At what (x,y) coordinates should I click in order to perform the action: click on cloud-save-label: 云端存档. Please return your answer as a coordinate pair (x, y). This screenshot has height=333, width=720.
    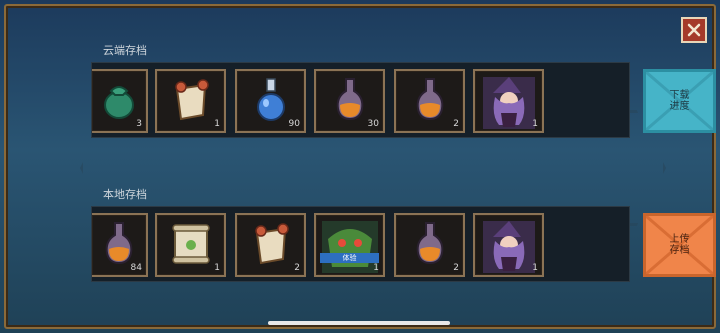
    Looking at the image, I should click on (125, 50).